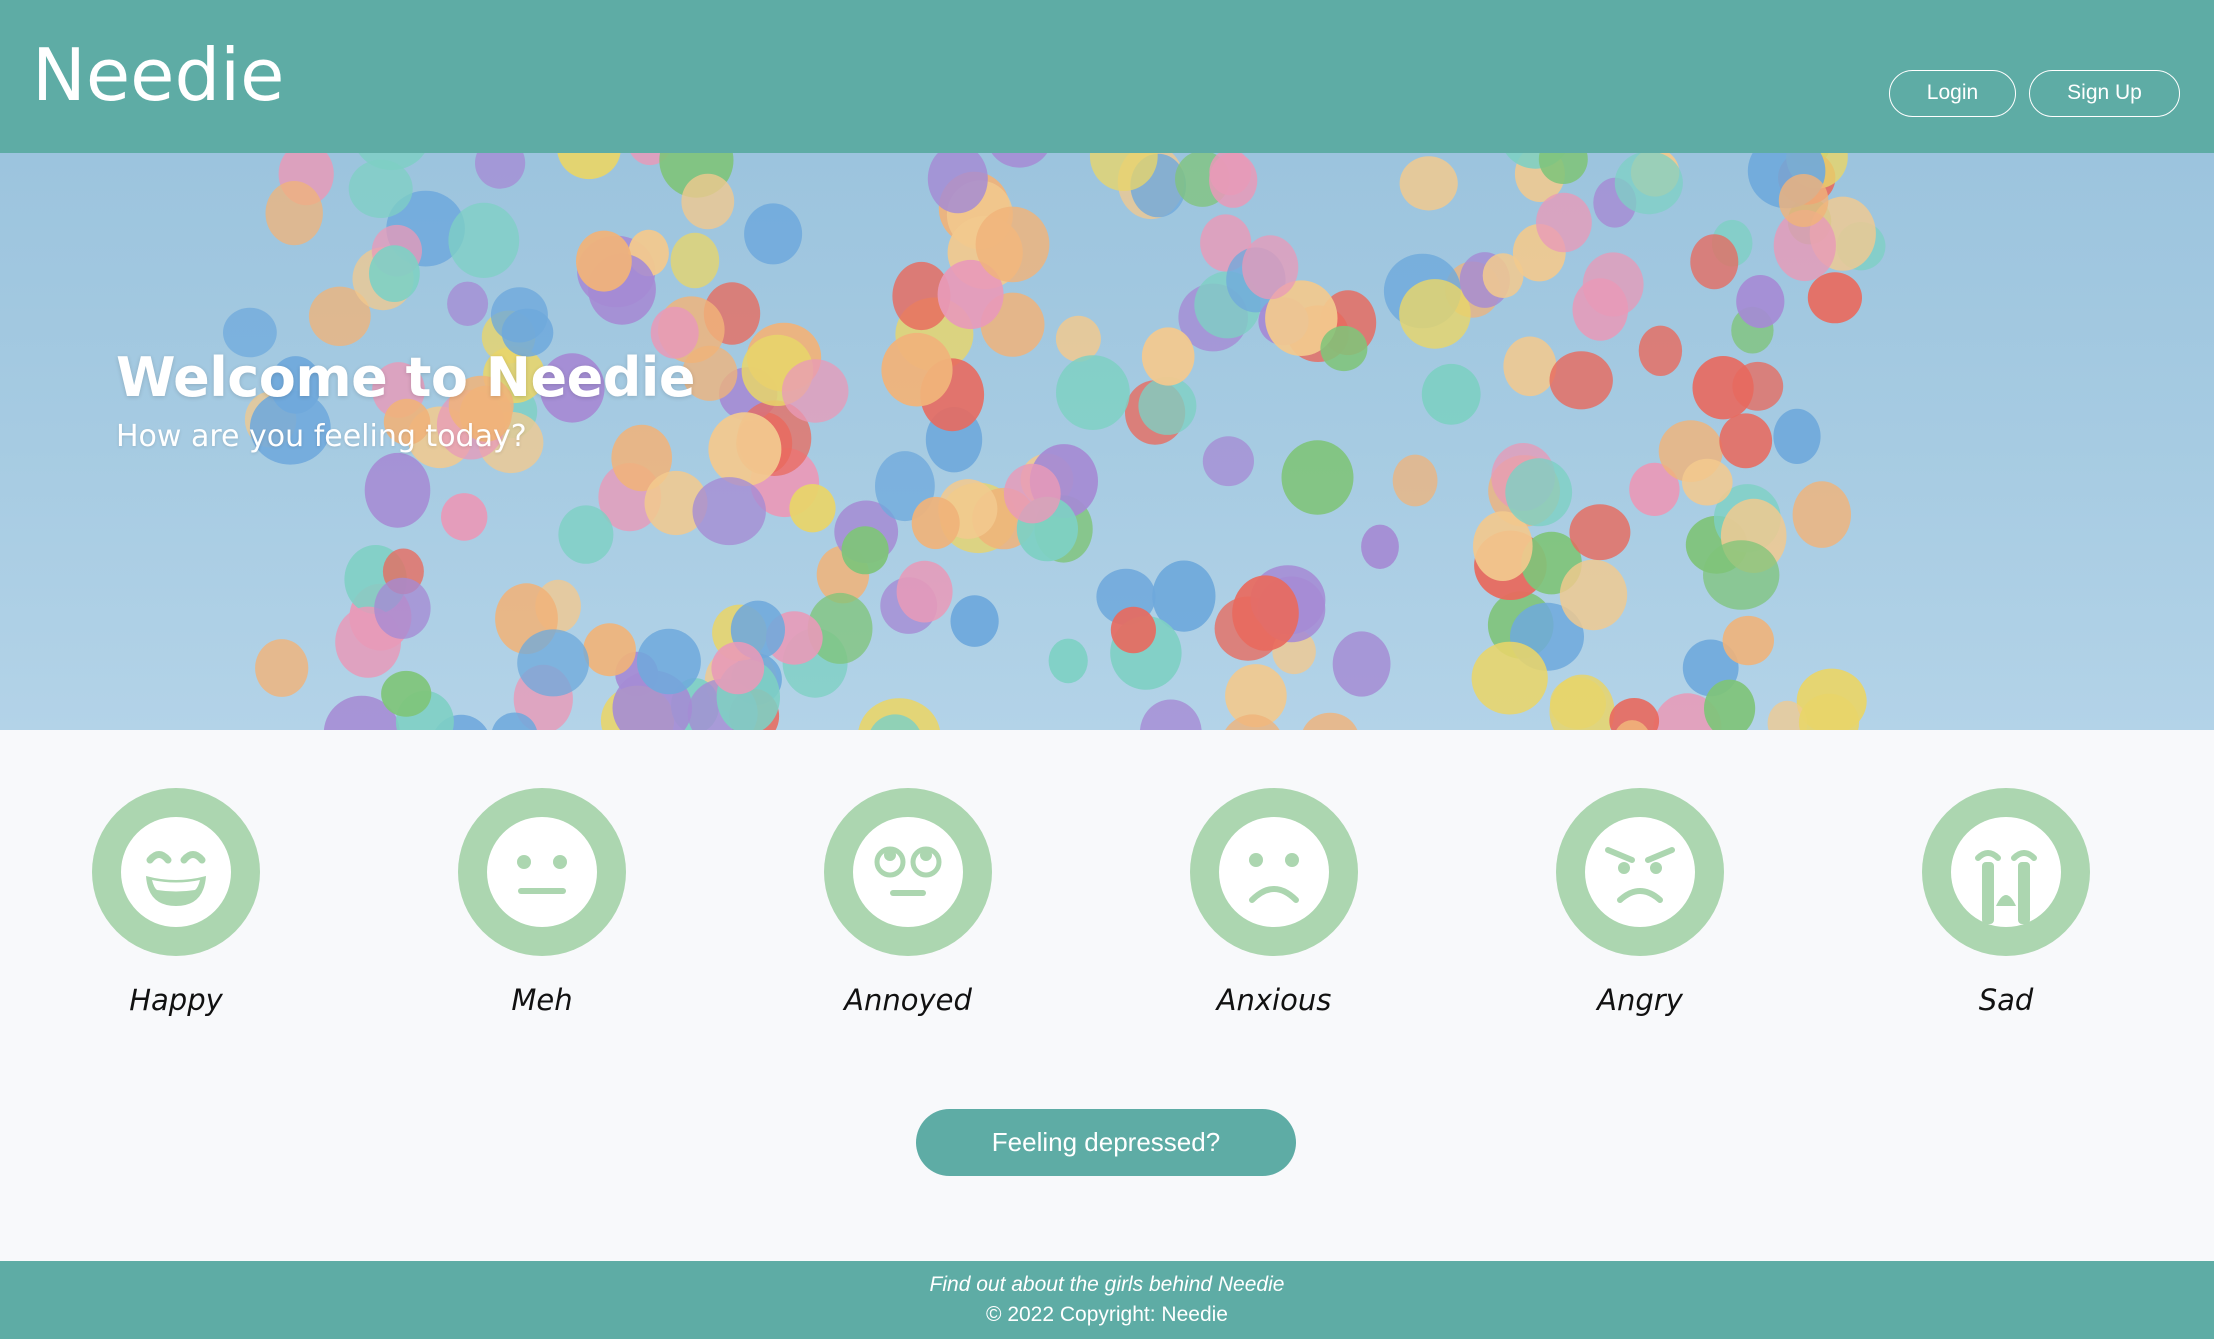 Image resolution: width=2214 pixels, height=1339 pixels. What do you see at coordinates (1107, 1314) in the screenshot?
I see `copyright-text: © 2022 Copyright: Needie` at bounding box center [1107, 1314].